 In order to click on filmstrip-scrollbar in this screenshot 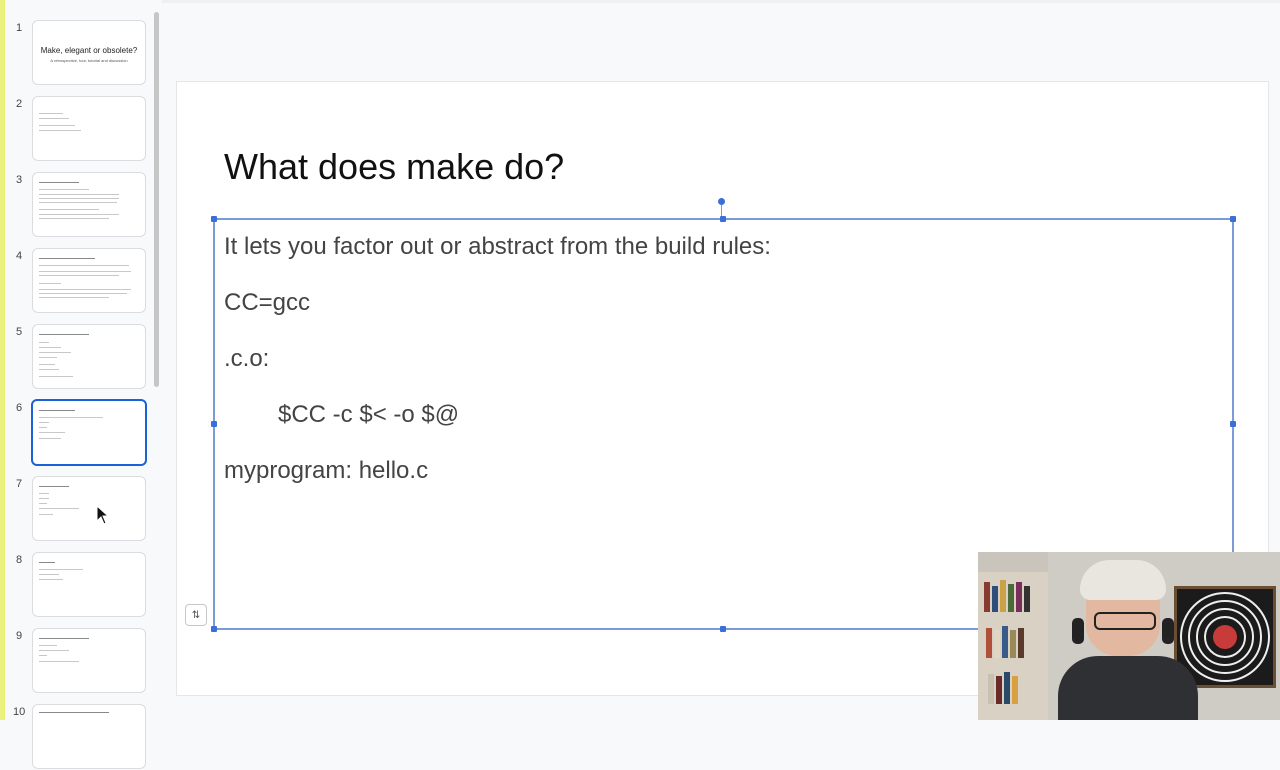, I will do `click(156, 199)`.